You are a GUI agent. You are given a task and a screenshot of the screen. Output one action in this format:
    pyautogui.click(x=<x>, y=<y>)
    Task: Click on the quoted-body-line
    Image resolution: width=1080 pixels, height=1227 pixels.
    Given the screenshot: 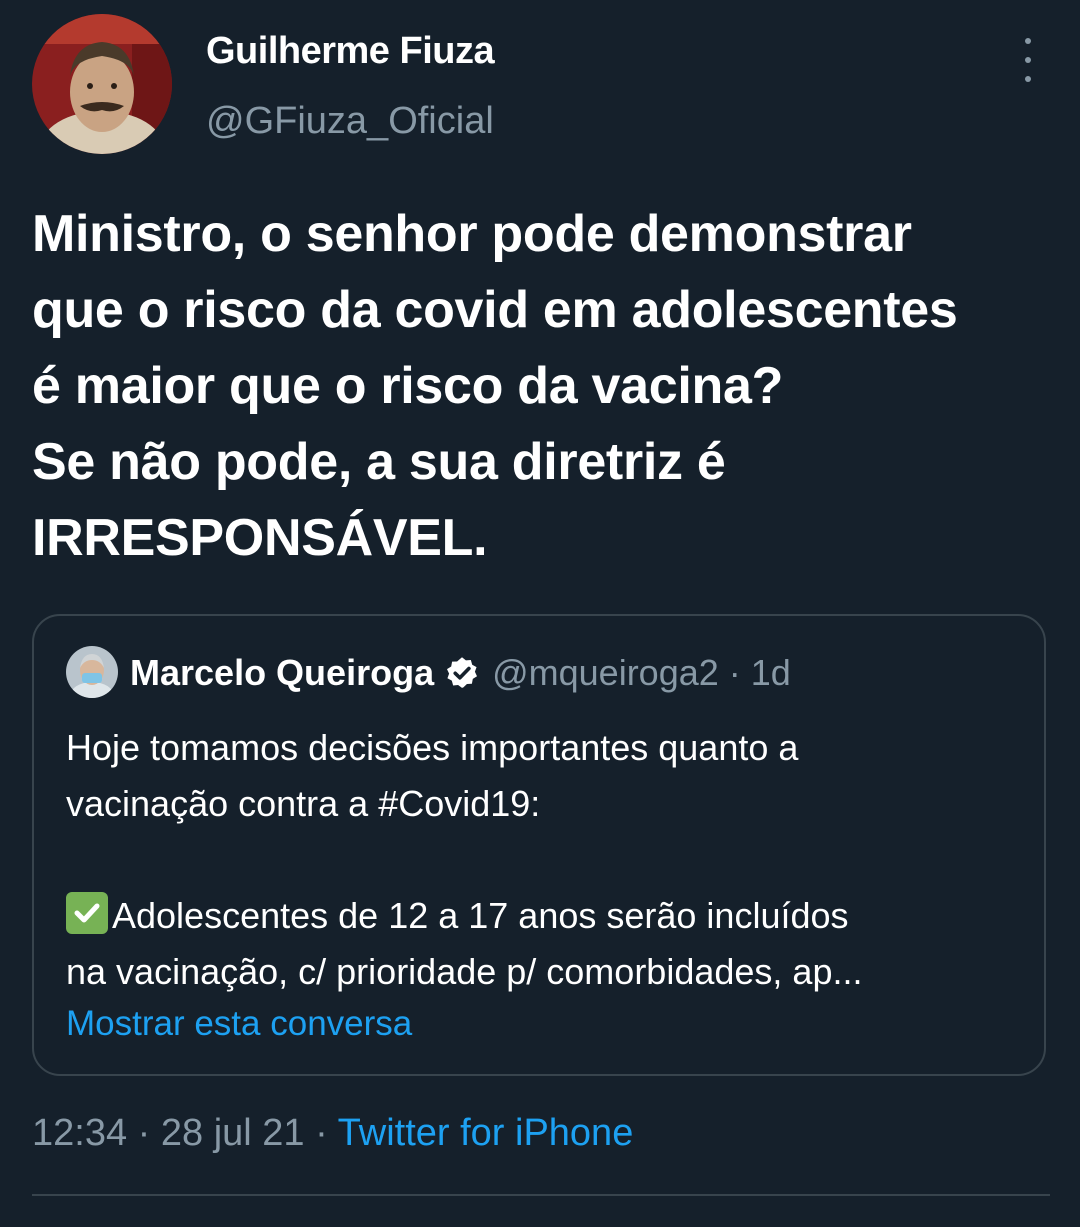 What is the action you would take?
    pyautogui.click(x=546, y=860)
    